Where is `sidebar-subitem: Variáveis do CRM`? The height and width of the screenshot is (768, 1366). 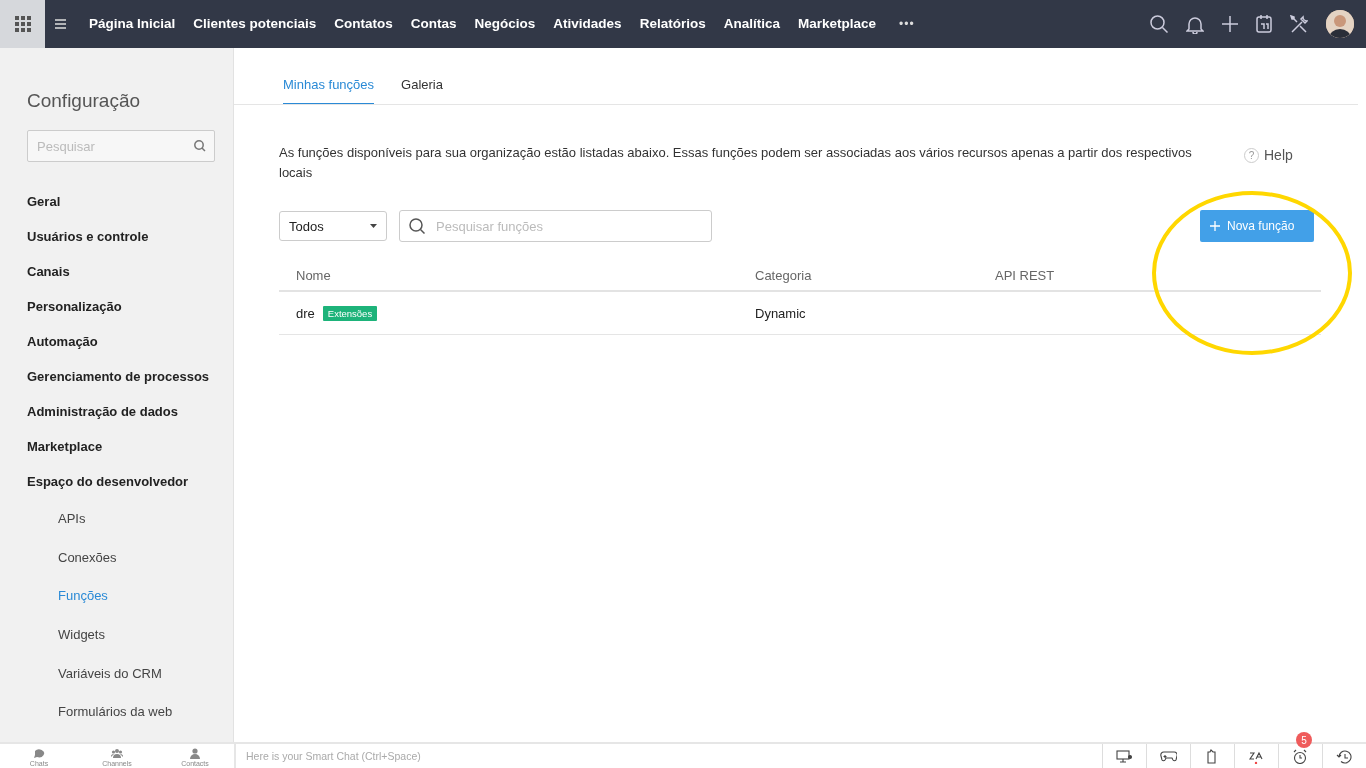 sidebar-subitem: Variáveis do CRM is located at coordinates (110, 683).